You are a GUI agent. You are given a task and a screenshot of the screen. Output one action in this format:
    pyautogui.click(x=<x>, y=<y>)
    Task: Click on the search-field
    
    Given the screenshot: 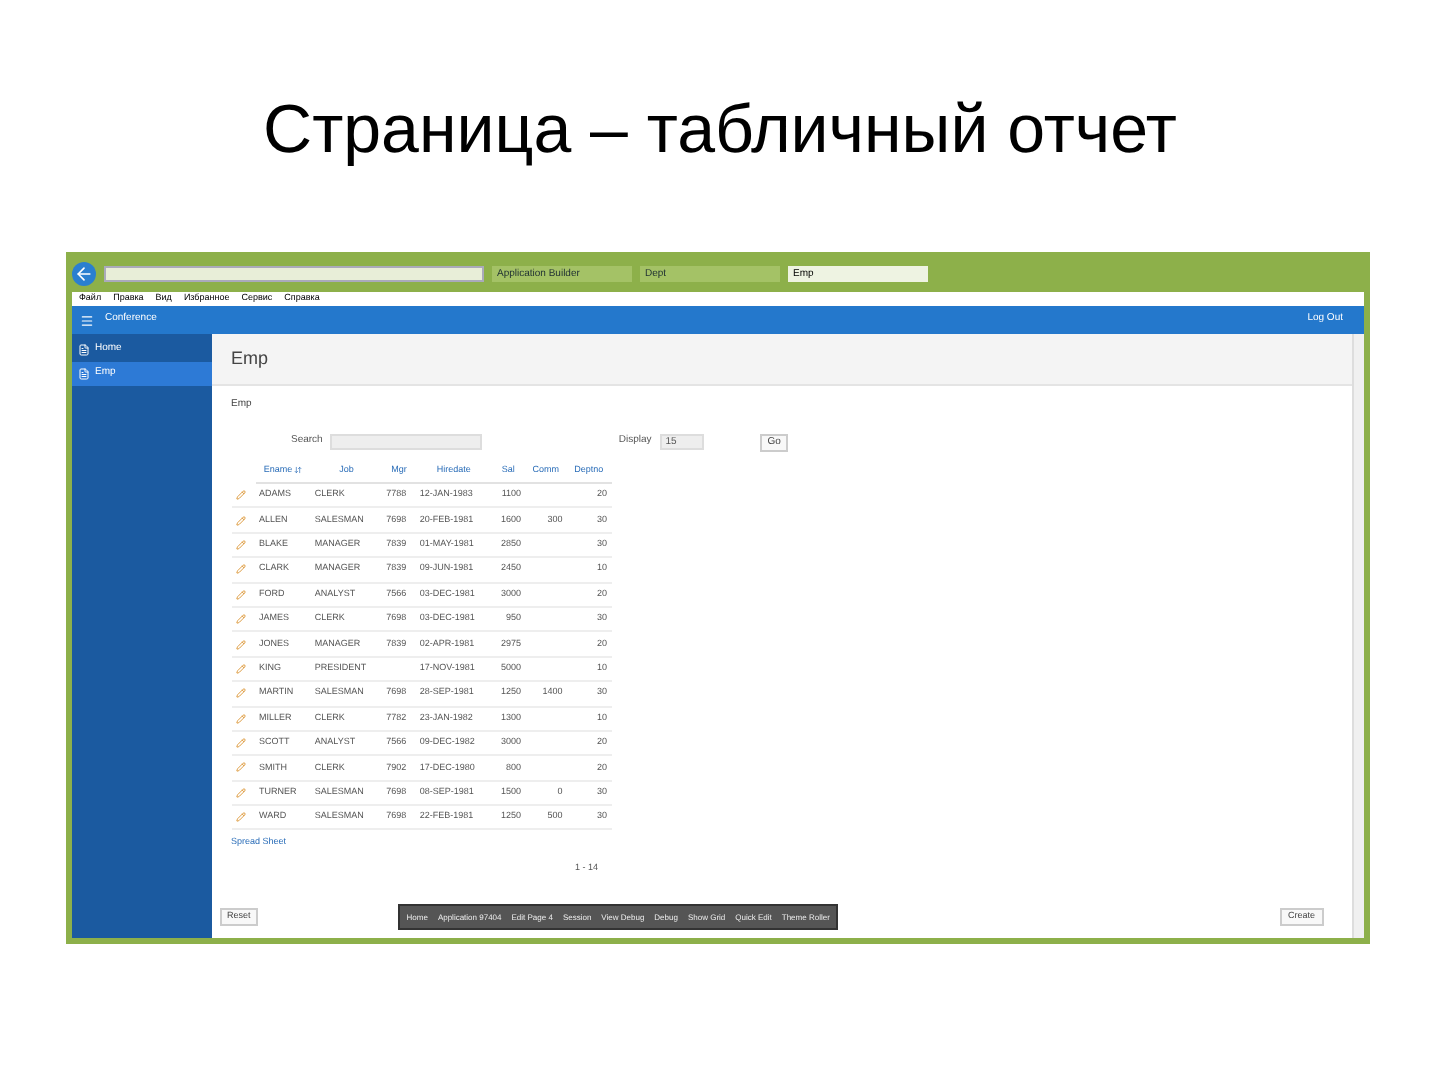 What is the action you would take?
    pyautogui.click(x=406, y=442)
    